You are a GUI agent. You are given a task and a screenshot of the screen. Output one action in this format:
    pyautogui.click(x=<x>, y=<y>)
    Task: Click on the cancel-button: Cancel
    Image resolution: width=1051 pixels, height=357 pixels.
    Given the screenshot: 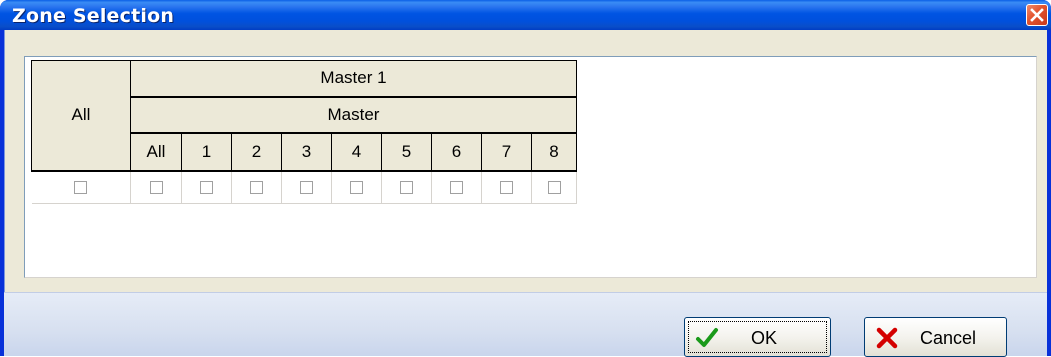 What is the action you would take?
    pyautogui.click(x=935, y=337)
    